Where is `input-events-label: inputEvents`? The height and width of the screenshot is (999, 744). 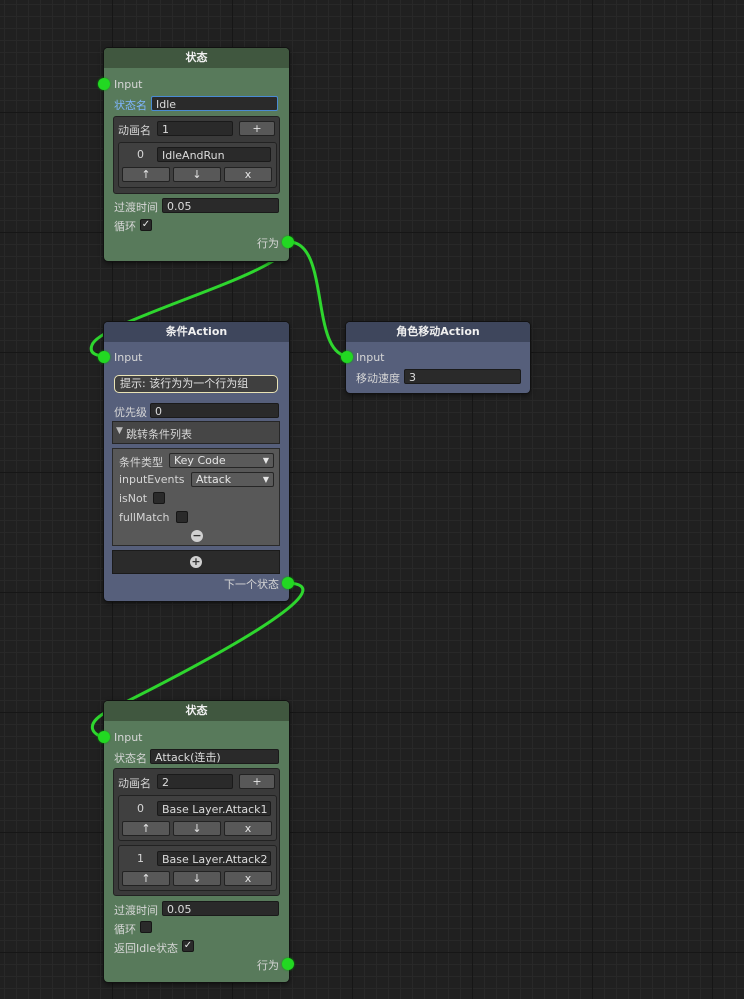
input-events-label: inputEvents is located at coordinates (152, 479).